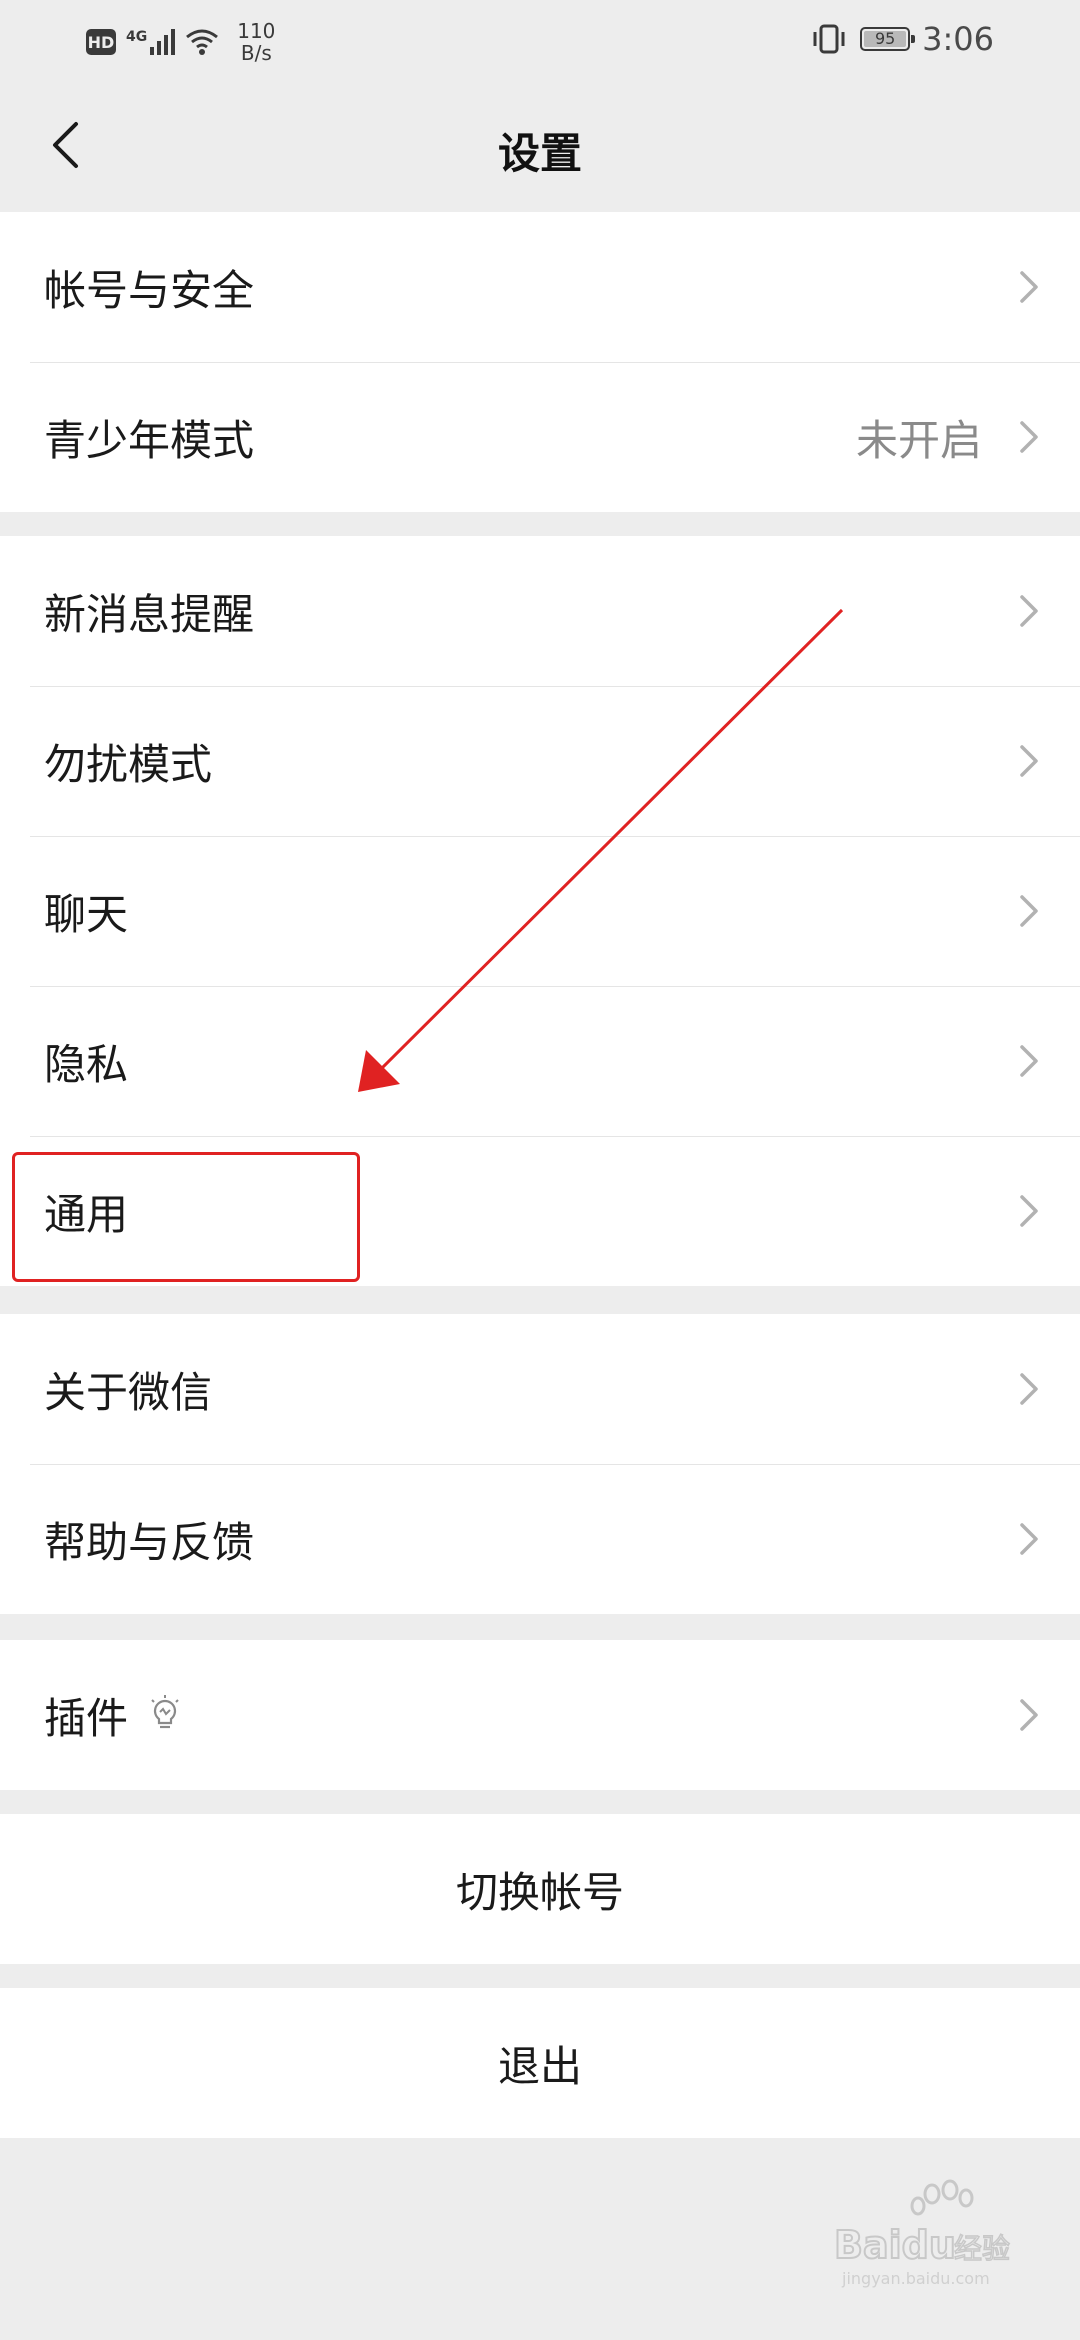 Image resolution: width=1080 pixels, height=2340 pixels. I want to click on logout-button: 退出, so click(540, 2063).